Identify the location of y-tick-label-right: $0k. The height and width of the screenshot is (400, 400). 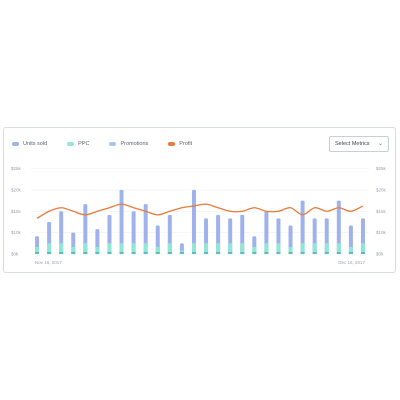
(380, 254).